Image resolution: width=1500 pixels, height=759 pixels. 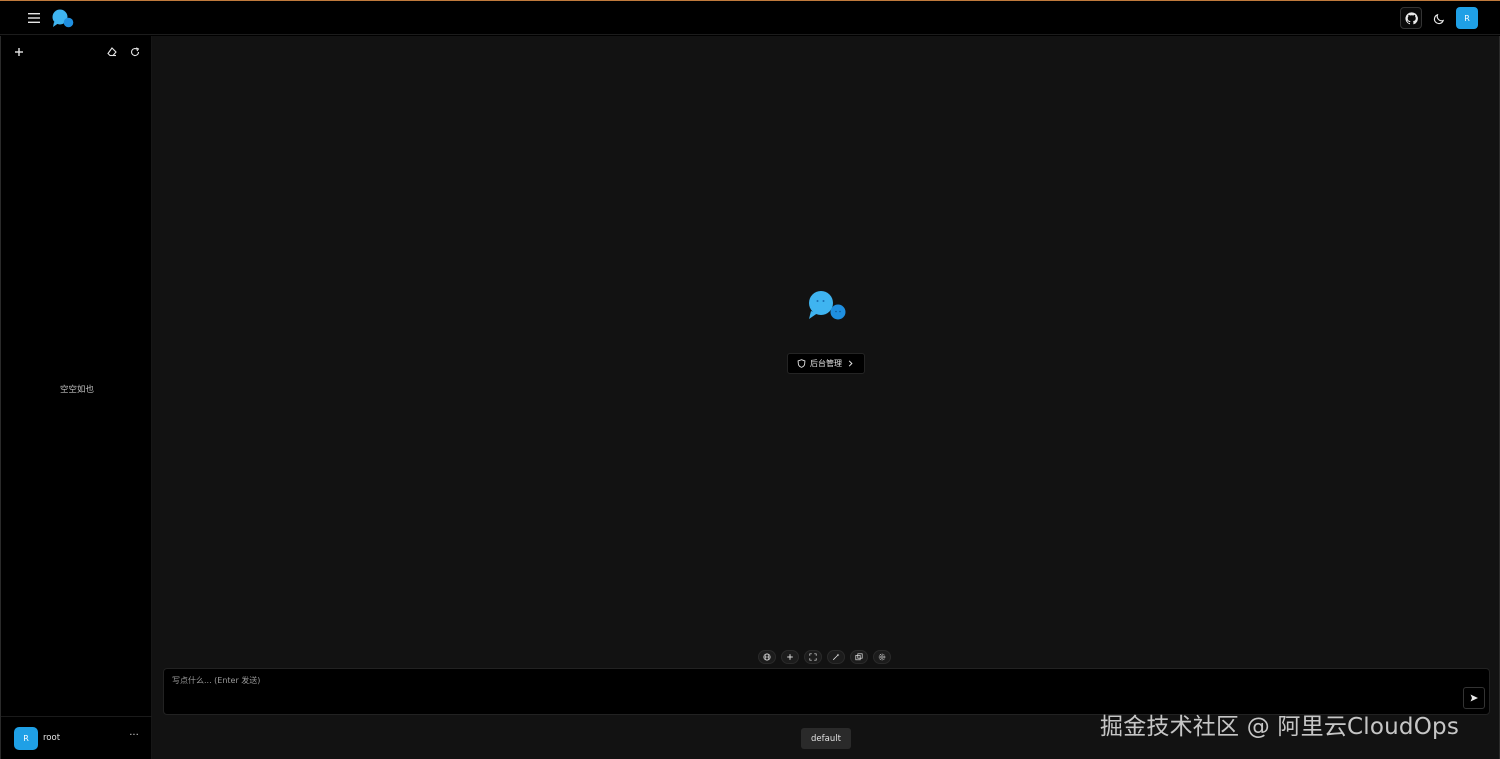 What do you see at coordinates (1411, 18) in the screenshot?
I see `github-icon` at bounding box center [1411, 18].